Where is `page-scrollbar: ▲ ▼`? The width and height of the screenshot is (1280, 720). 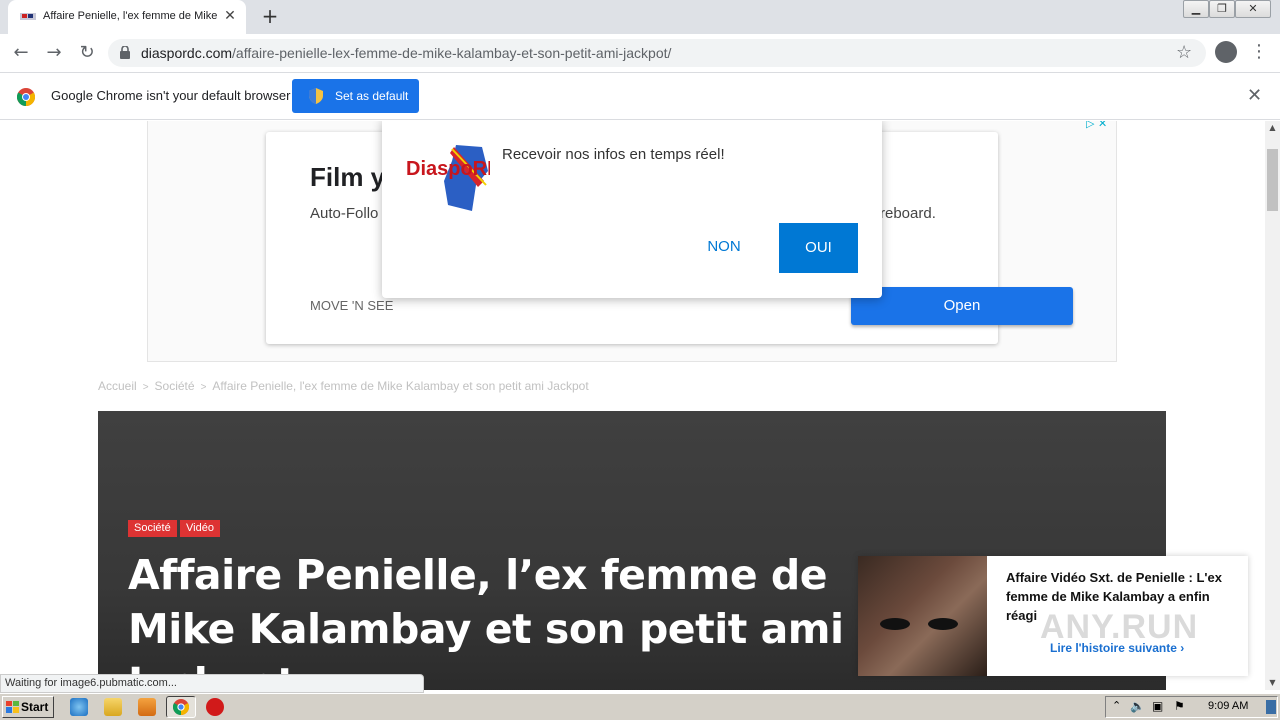 page-scrollbar: ▲ ▼ is located at coordinates (1272, 405).